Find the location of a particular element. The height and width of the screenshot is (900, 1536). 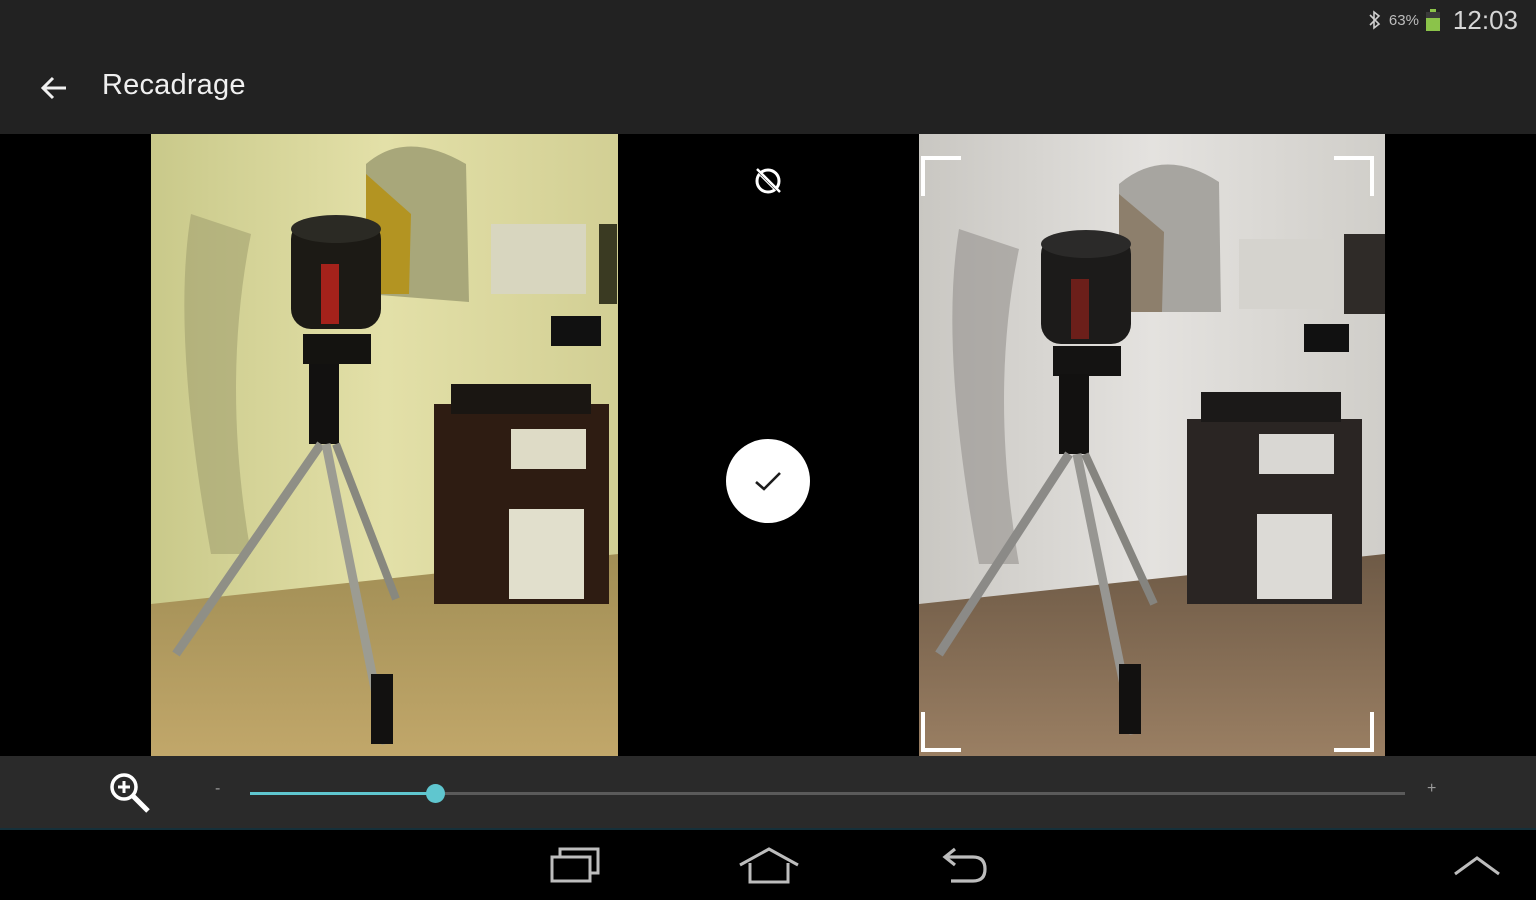

recent-apps-button is located at coordinates (575, 865).